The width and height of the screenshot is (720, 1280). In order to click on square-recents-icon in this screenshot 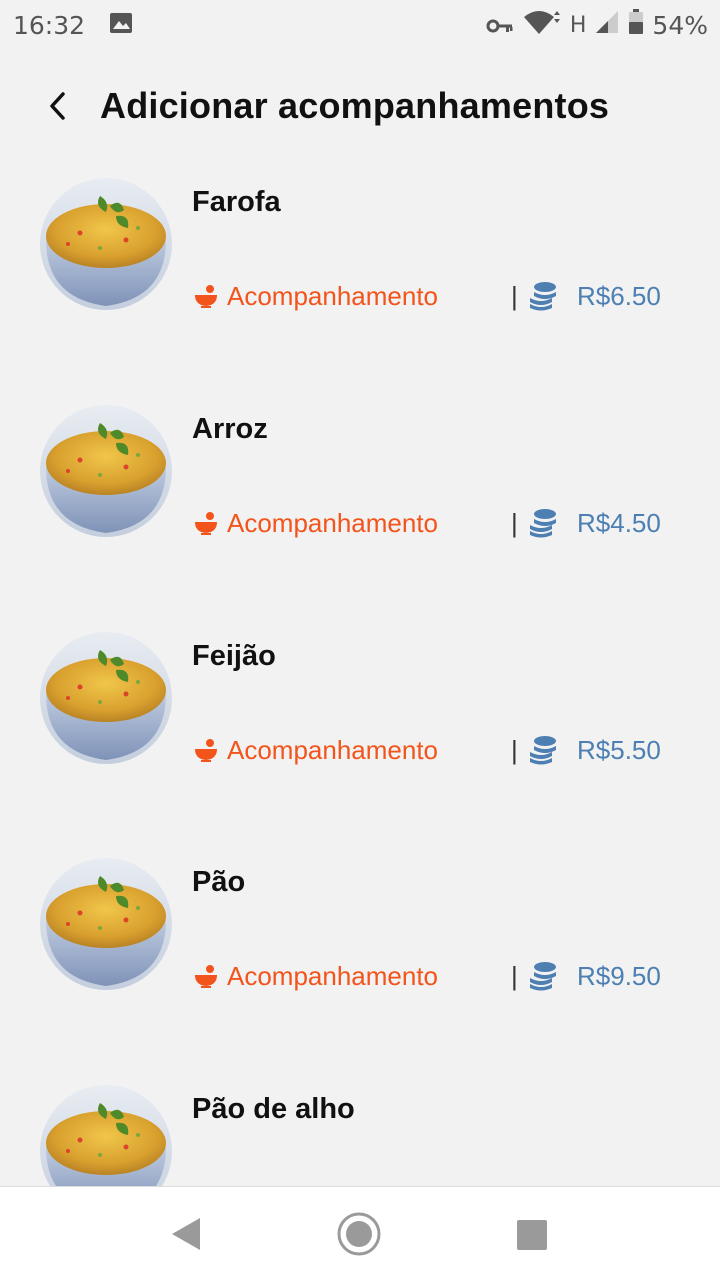, I will do `click(532, 1235)`.